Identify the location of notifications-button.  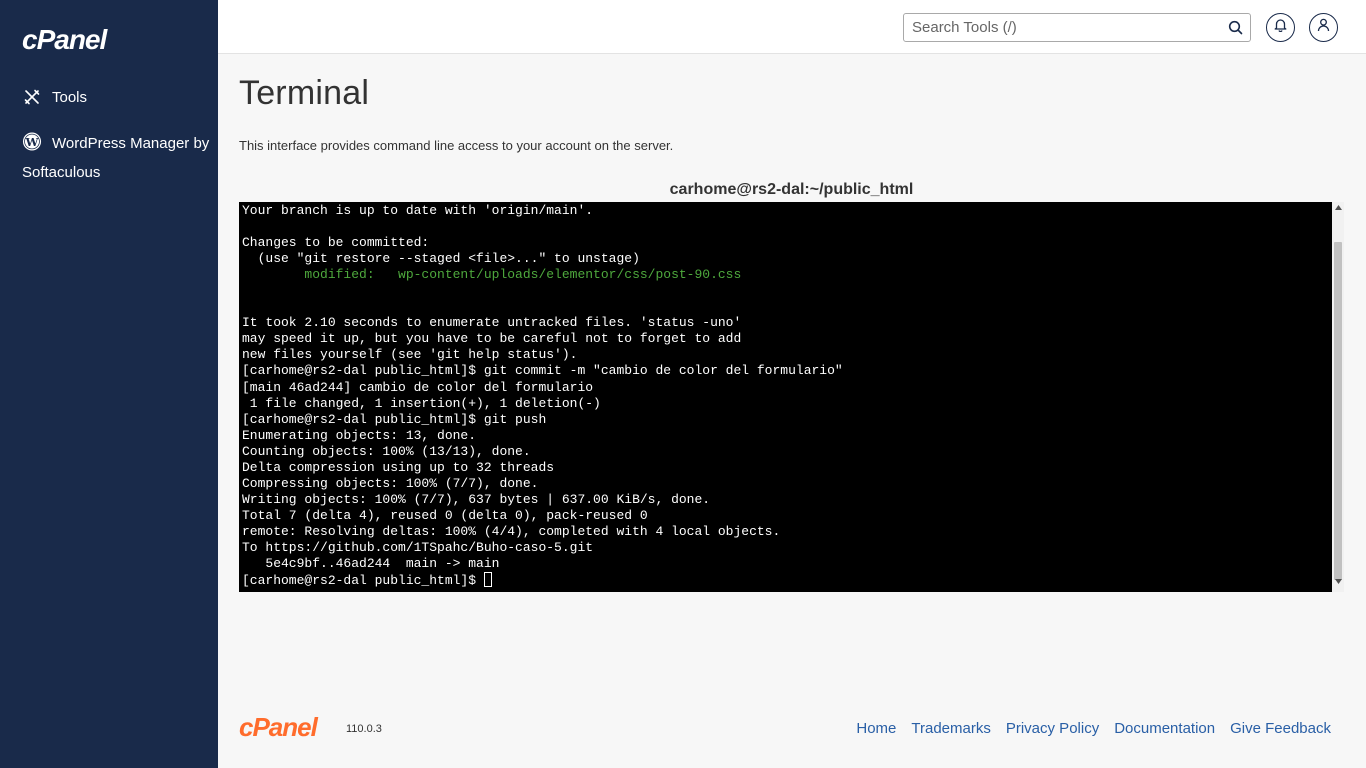
(1280, 27).